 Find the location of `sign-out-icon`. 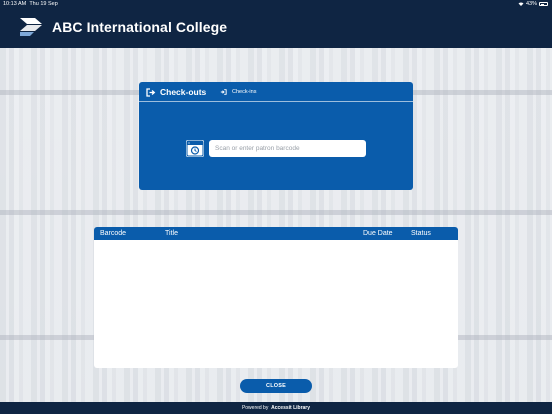

sign-out-icon is located at coordinates (151, 92).